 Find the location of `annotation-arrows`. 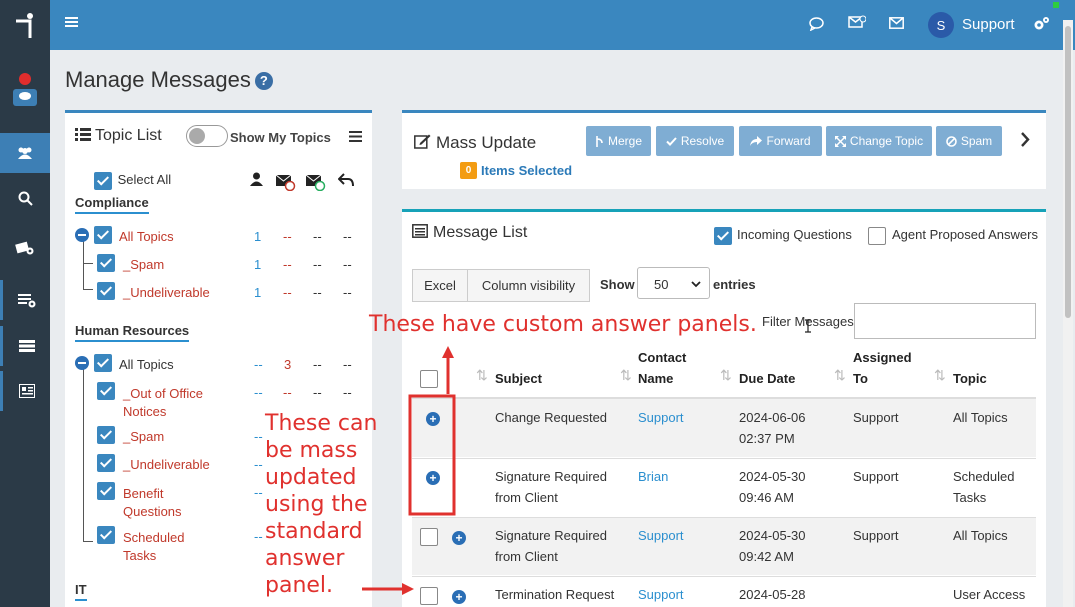

annotation-arrows is located at coordinates (409, 470).